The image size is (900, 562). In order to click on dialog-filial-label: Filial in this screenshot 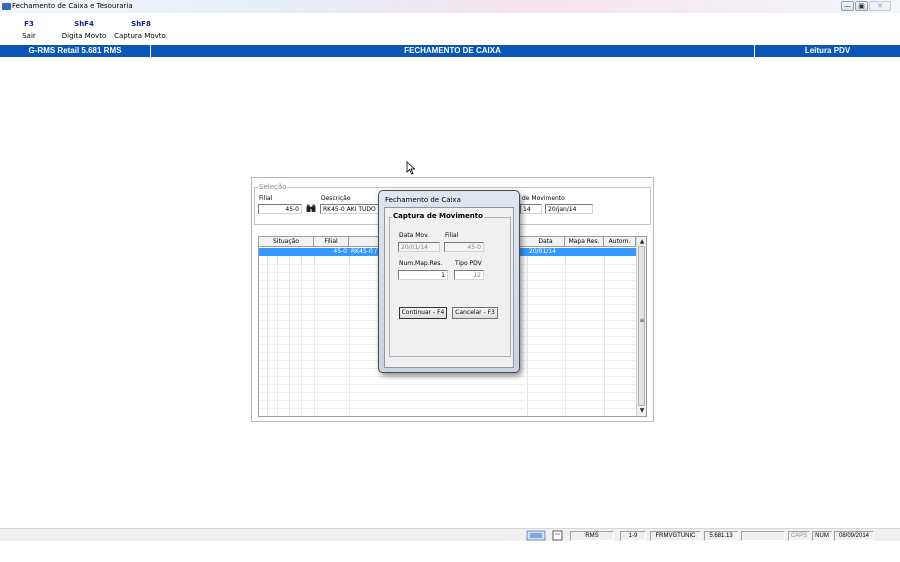, I will do `click(452, 235)`.